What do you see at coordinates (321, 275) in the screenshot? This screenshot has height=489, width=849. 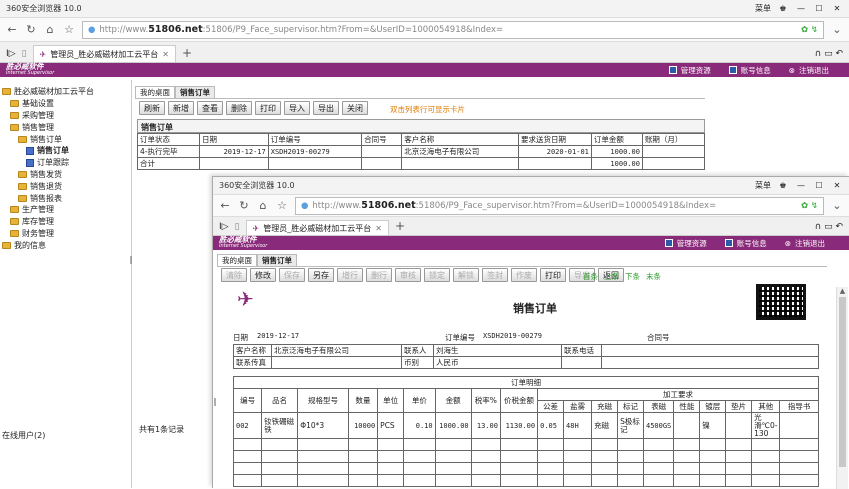 I see `toolbar-button: 另存` at bounding box center [321, 275].